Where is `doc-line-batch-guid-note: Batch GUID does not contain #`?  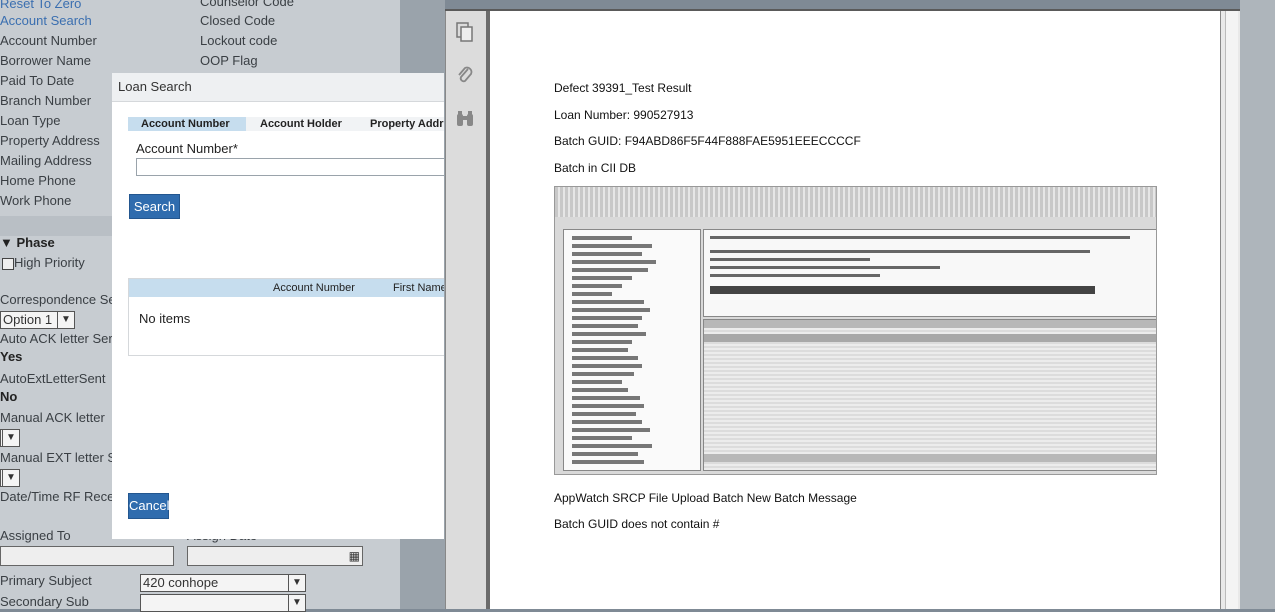
doc-line-batch-guid-note: Batch GUID does not contain # is located at coordinates (637, 524).